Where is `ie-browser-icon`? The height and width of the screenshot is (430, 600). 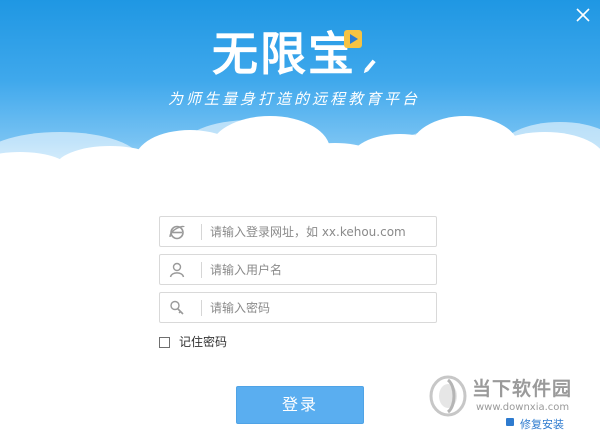
ie-browser-icon is located at coordinates (177, 232).